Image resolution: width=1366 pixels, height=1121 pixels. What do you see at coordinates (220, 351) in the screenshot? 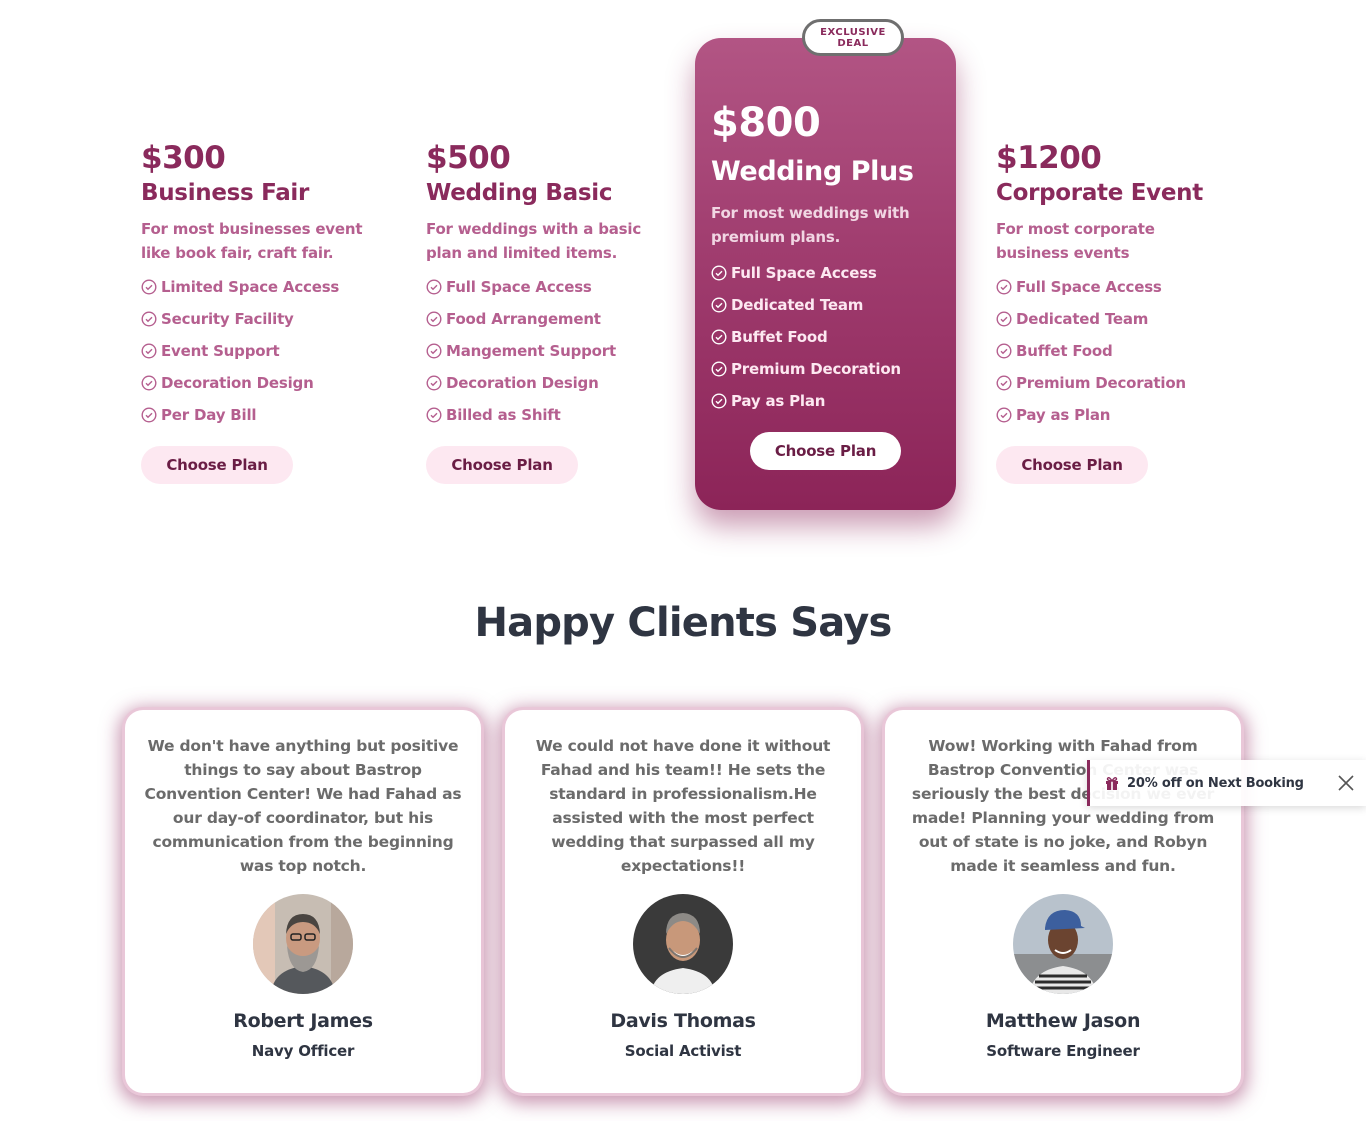
I see `plan-feature-label: Event Support` at bounding box center [220, 351].